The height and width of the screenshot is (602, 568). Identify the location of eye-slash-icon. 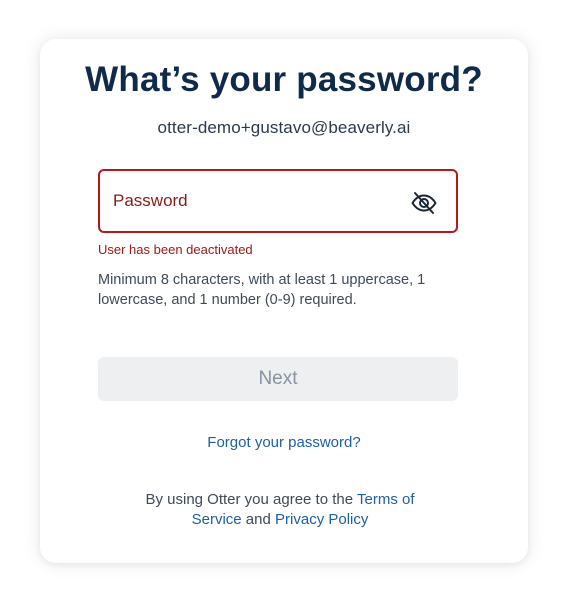
(424, 203).